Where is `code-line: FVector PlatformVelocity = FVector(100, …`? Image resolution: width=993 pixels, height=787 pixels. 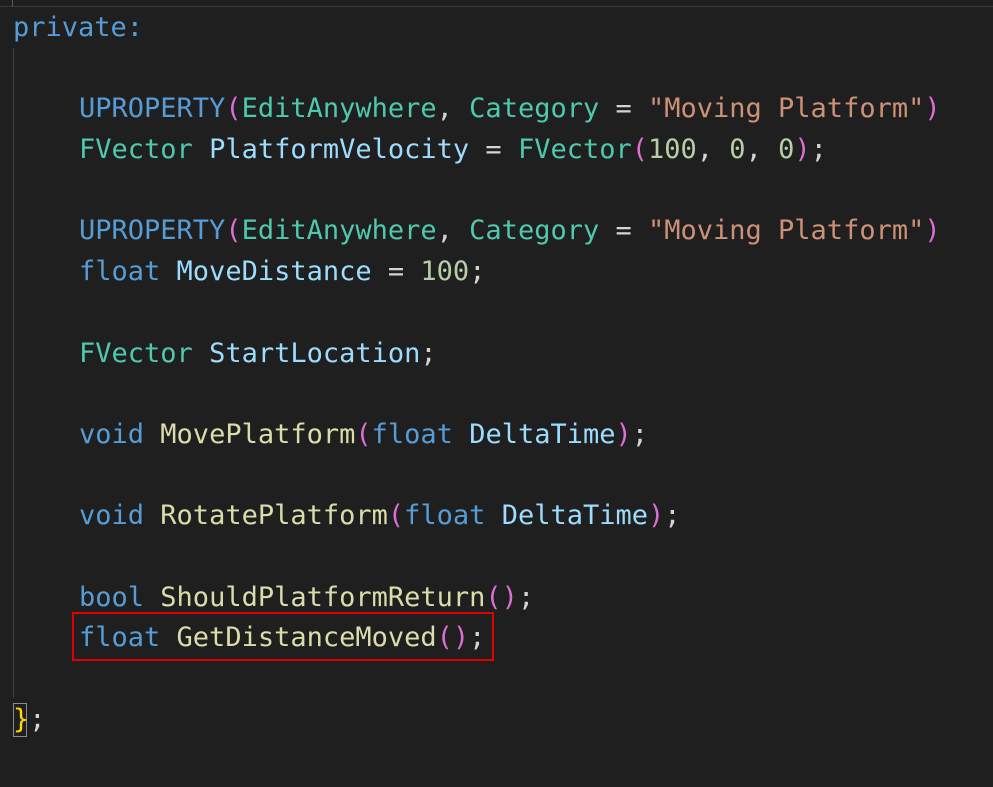 code-line: FVector PlatformVelocity = FVector(100, … is located at coordinates (477, 150).